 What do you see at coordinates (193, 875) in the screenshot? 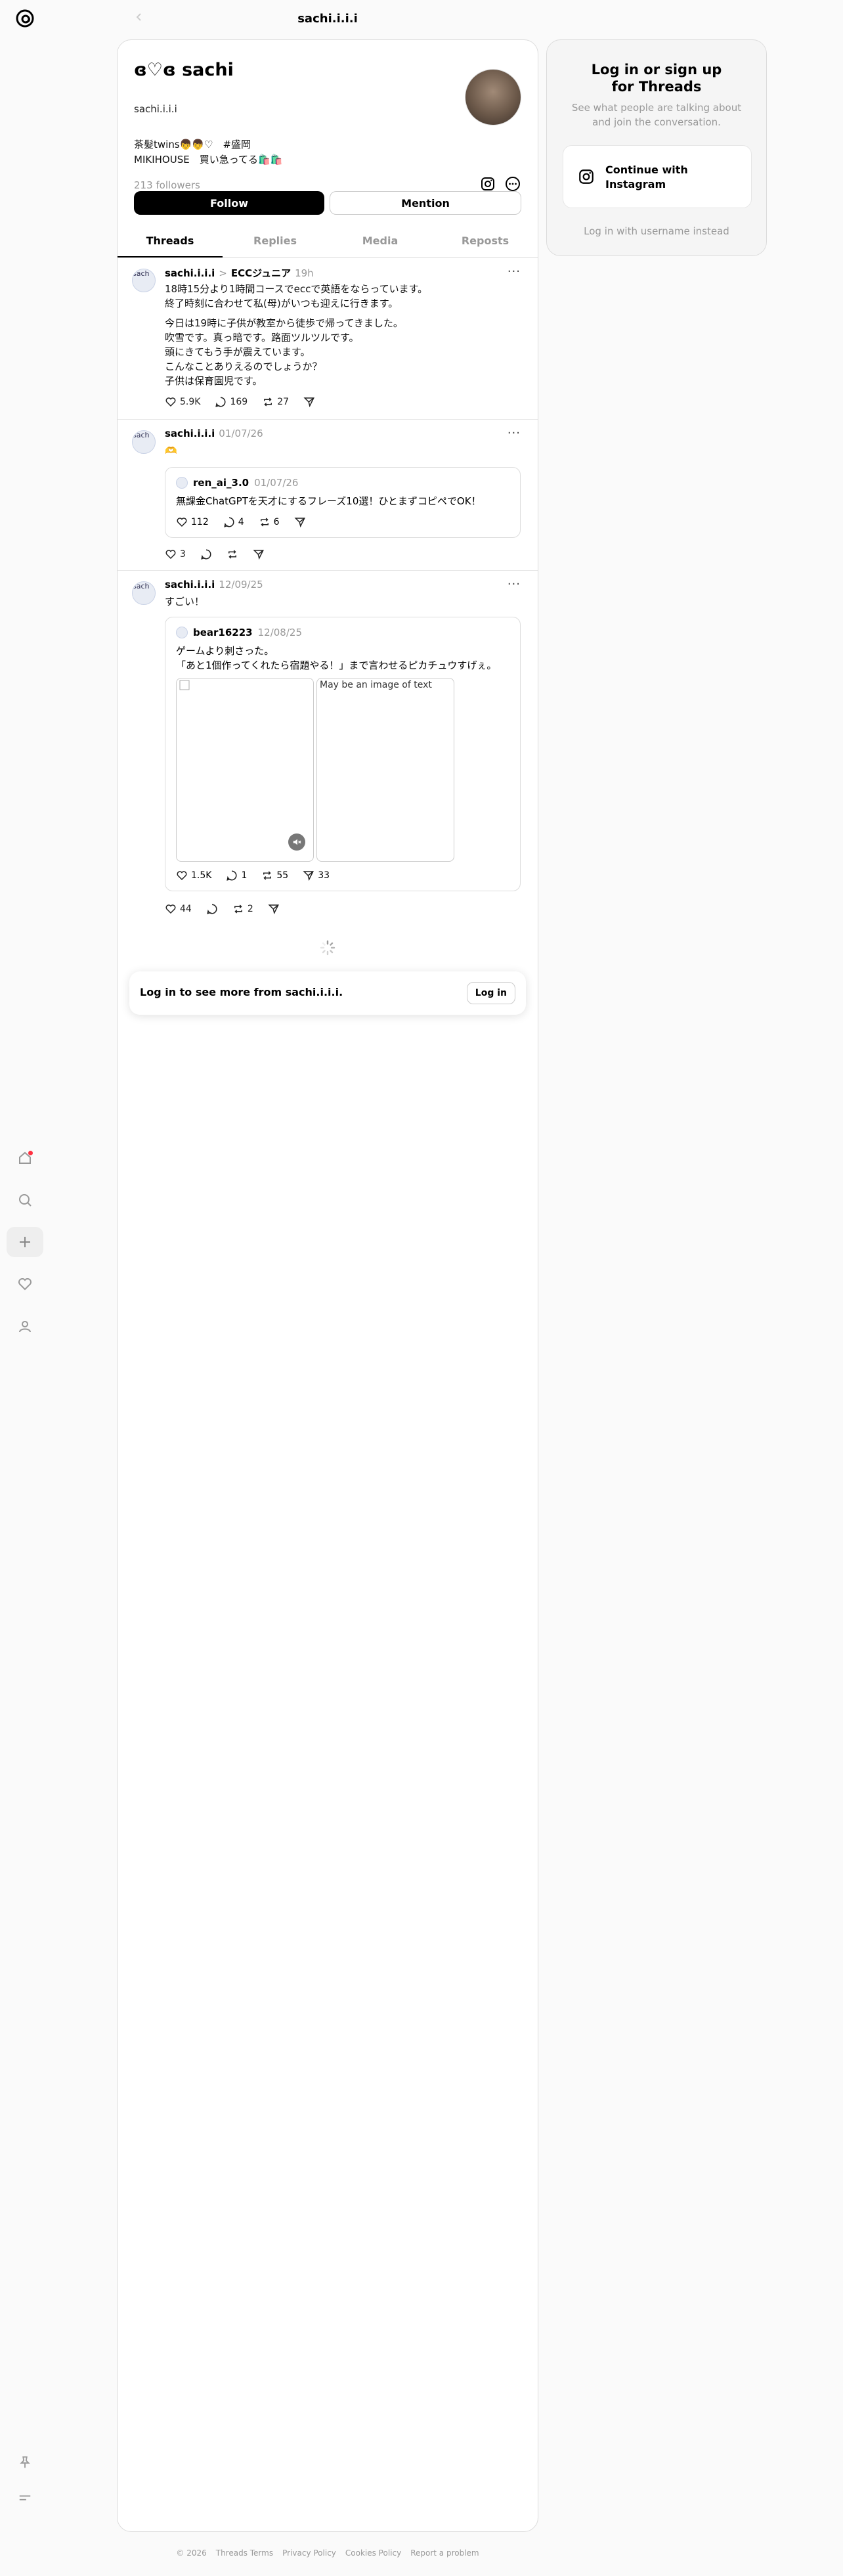
I see `quote-like-button: 1.5K` at bounding box center [193, 875].